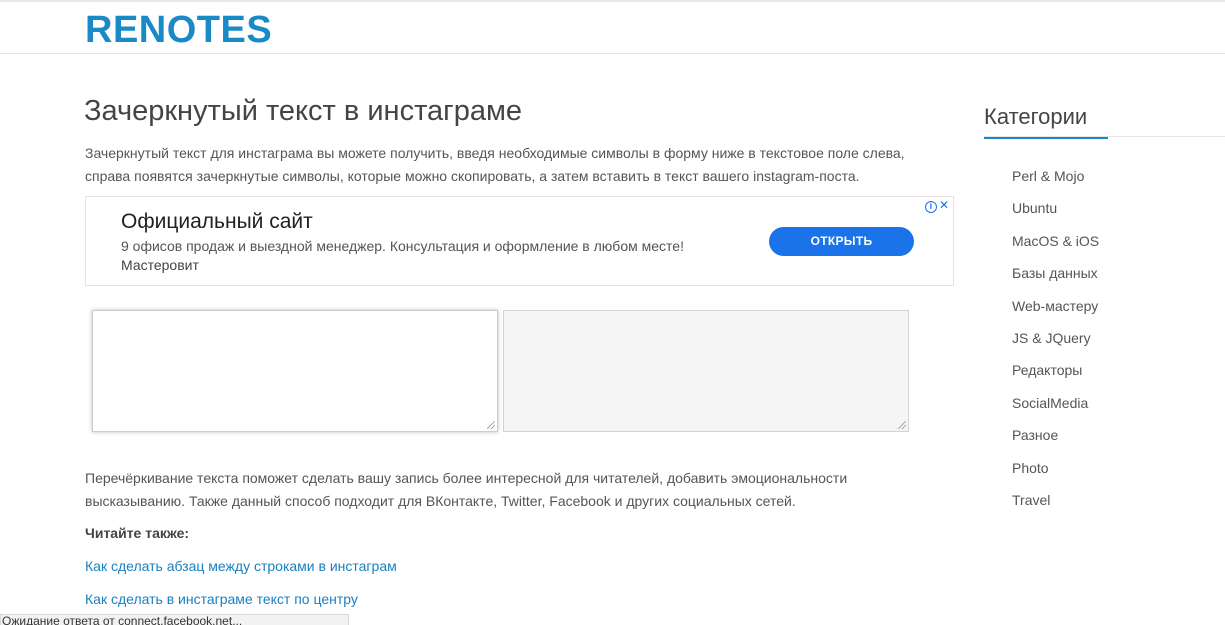 This screenshot has width=1225, height=625. Describe the element at coordinates (217, 222) in the screenshot. I see `ad-title: Официальный сайт` at that location.